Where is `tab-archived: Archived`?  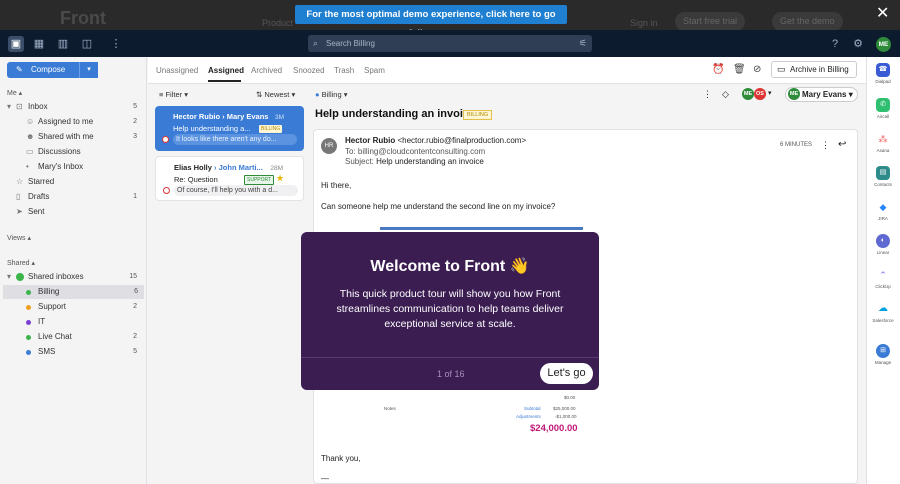 tab-archived: Archived is located at coordinates (266, 70).